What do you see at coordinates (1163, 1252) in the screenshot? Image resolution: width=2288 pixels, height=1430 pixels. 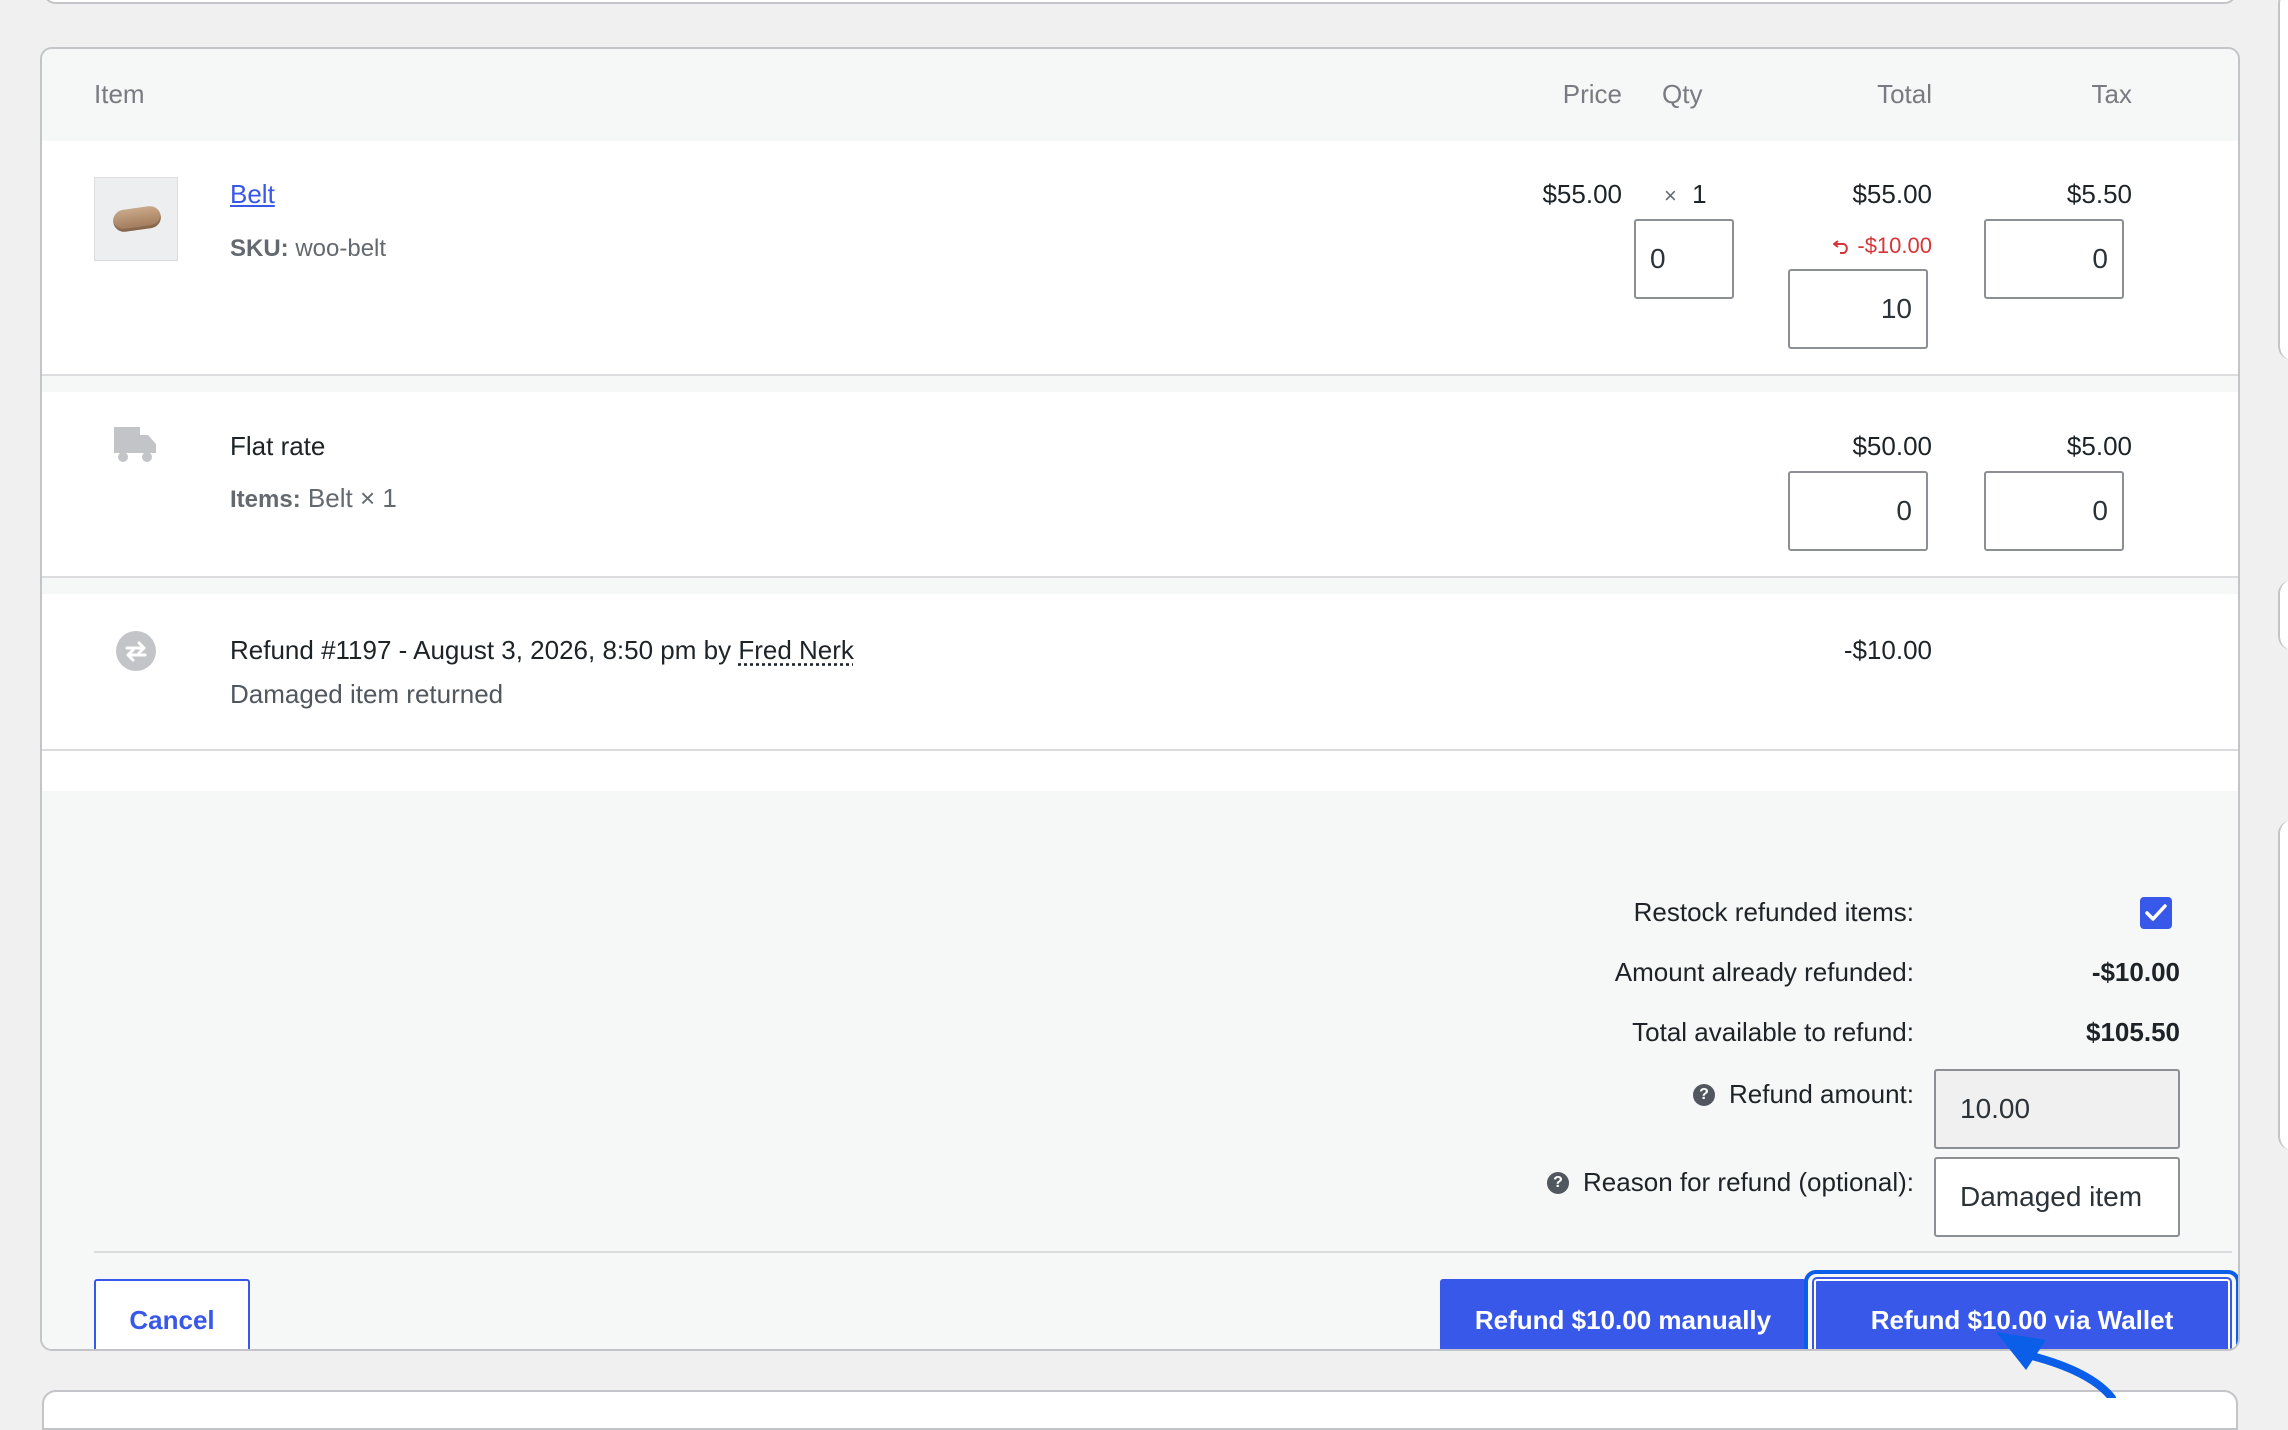 I see `actions-divider` at bounding box center [1163, 1252].